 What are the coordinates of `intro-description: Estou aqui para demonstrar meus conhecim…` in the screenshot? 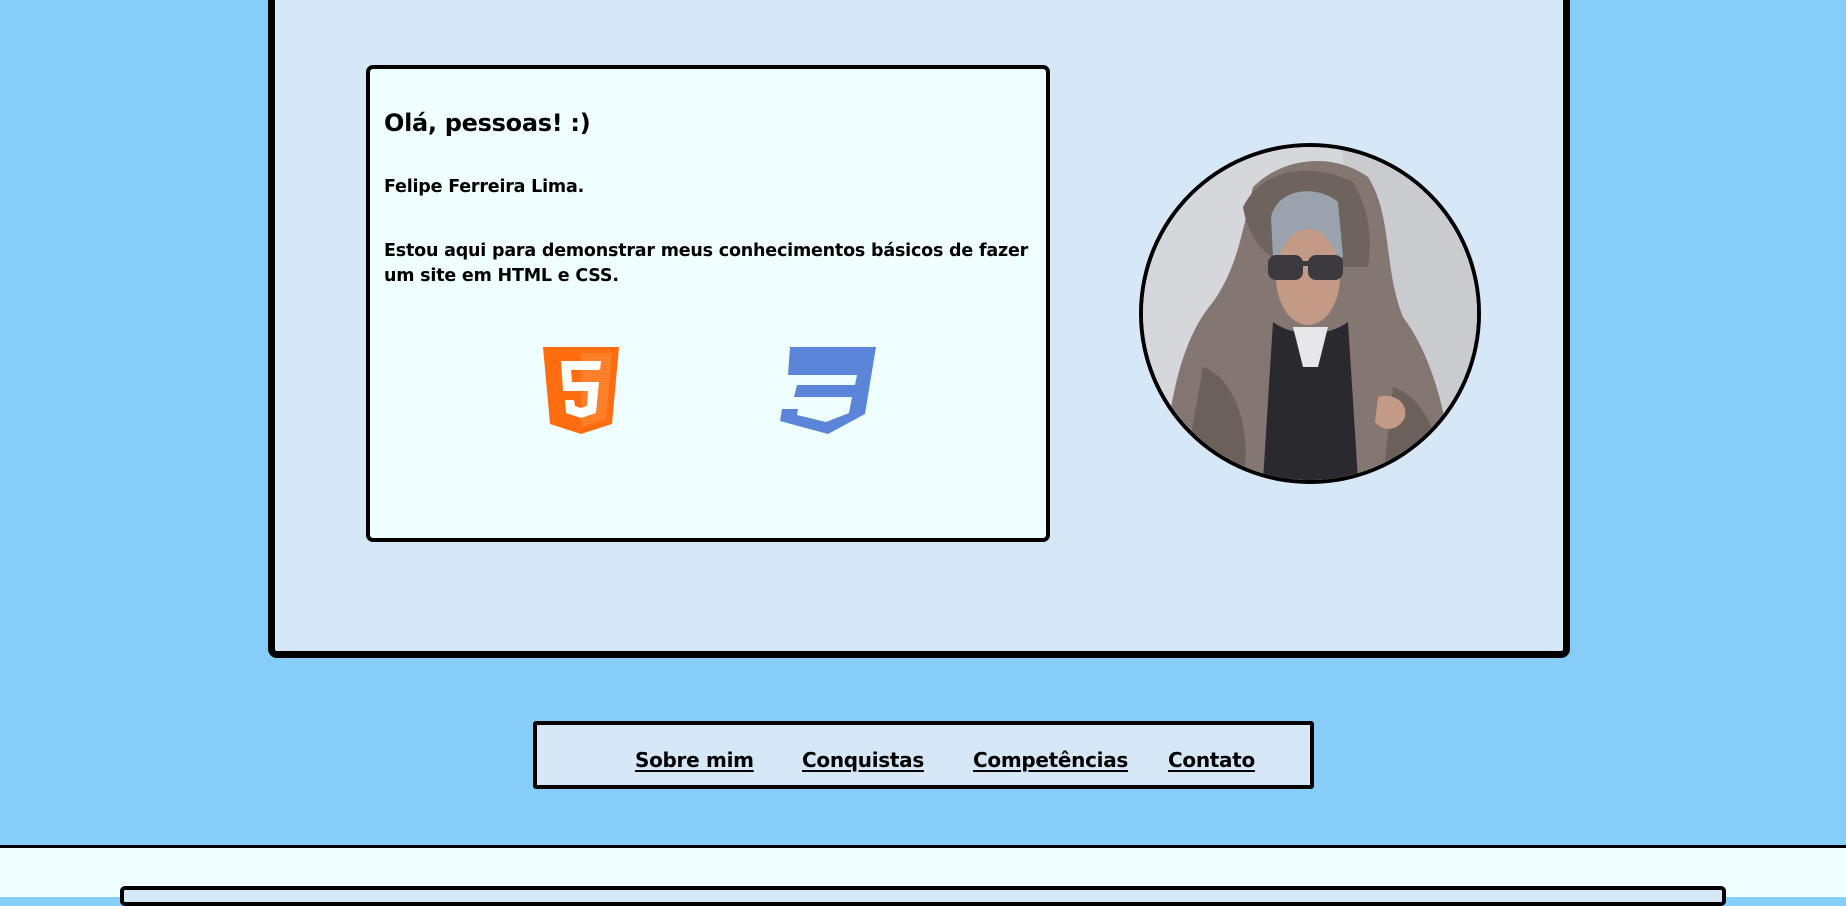 It's located at (706, 263).